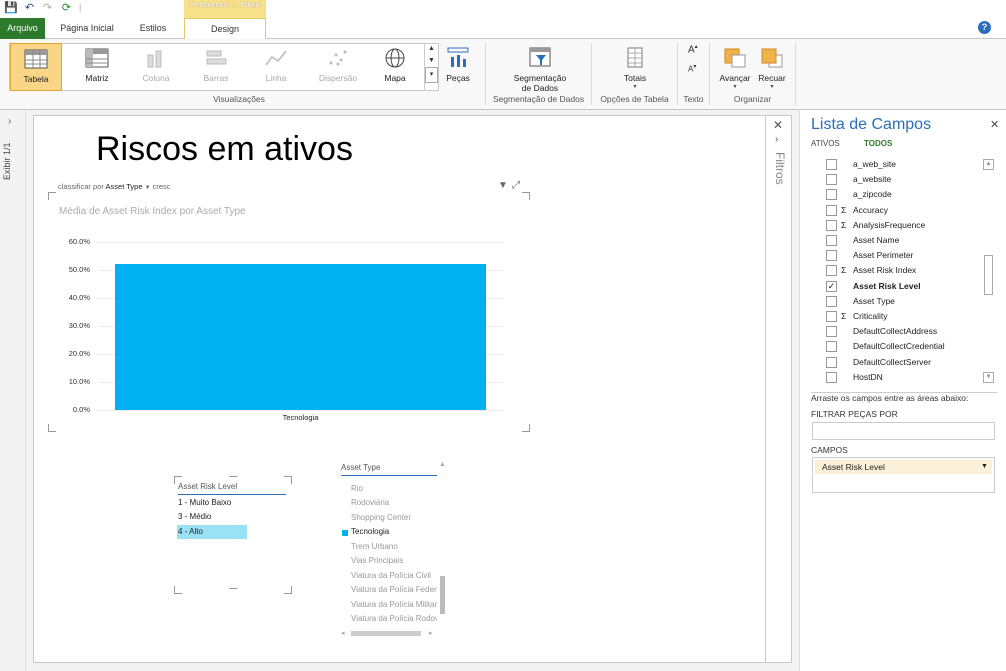 This screenshot has width=1006, height=671. I want to click on save-icon: 💾, so click(11, 8).